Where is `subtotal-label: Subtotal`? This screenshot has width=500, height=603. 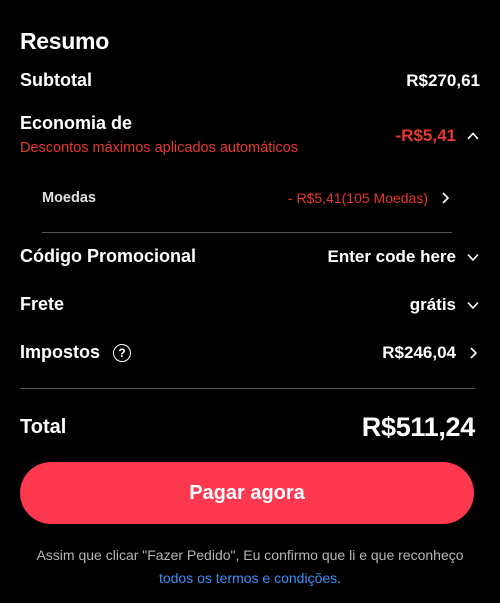 subtotal-label: Subtotal is located at coordinates (56, 80).